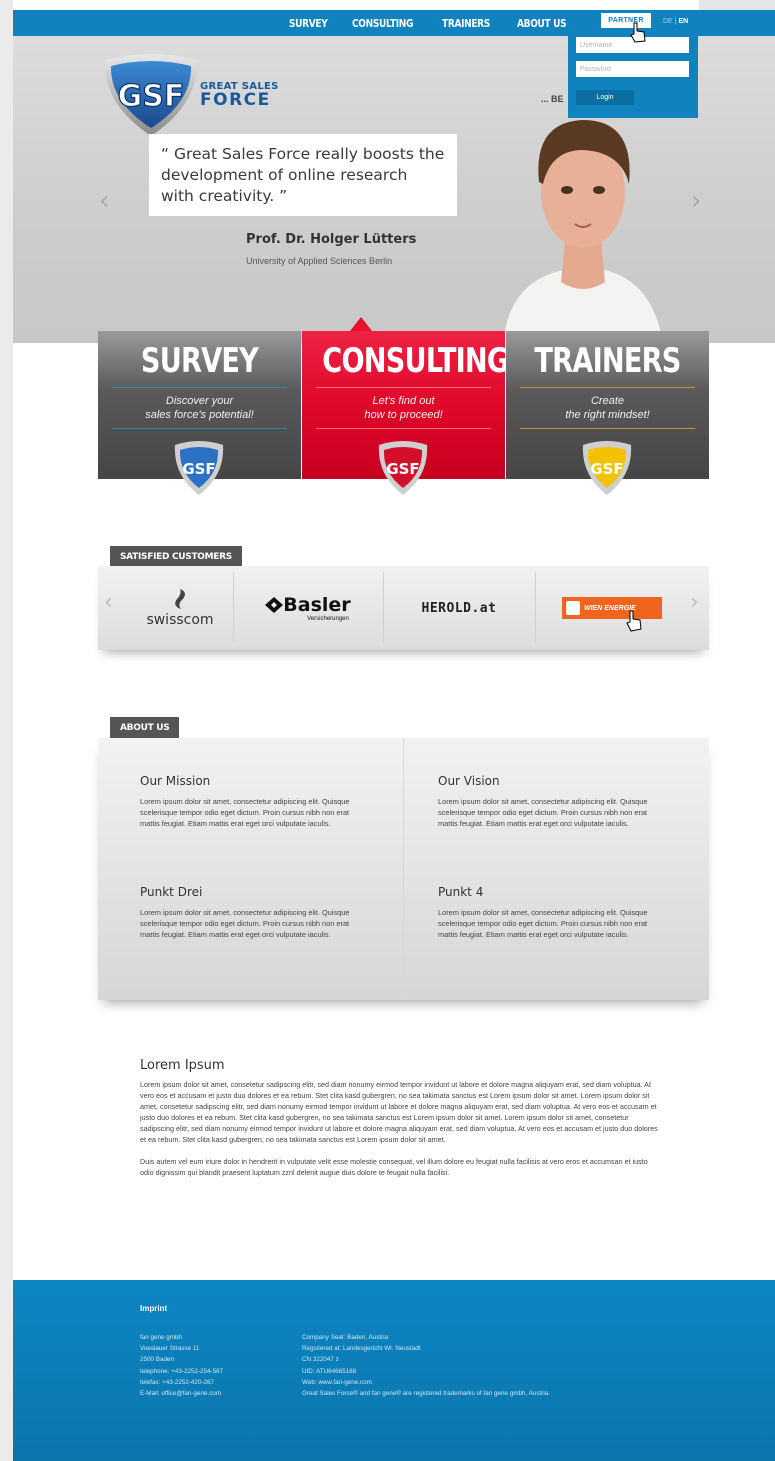 The image size is (775, 1461). What do you see at coordinates (696, 201) in the screenshot?
I see `hero-next-arrow-icon: ›` at bounding box center [696, 201].